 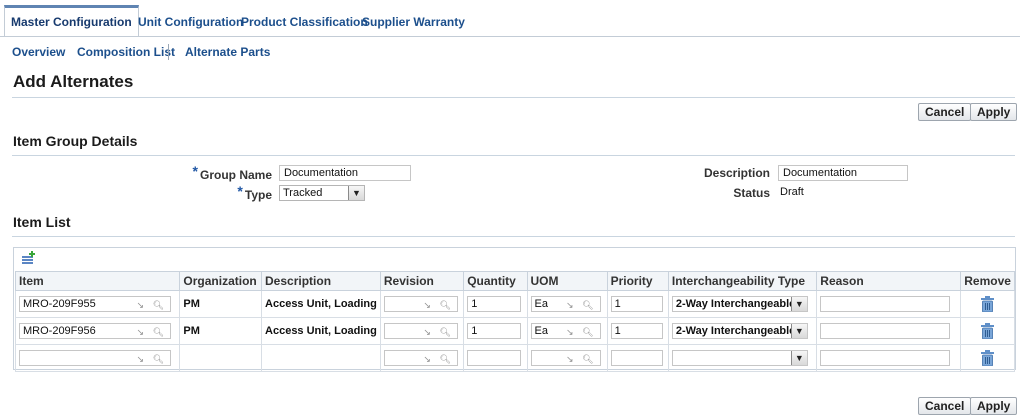 What do you see at coordinates (994, 112) in the screenshot?
I see `apply-button: Apply` at bounding box center [994, 112].